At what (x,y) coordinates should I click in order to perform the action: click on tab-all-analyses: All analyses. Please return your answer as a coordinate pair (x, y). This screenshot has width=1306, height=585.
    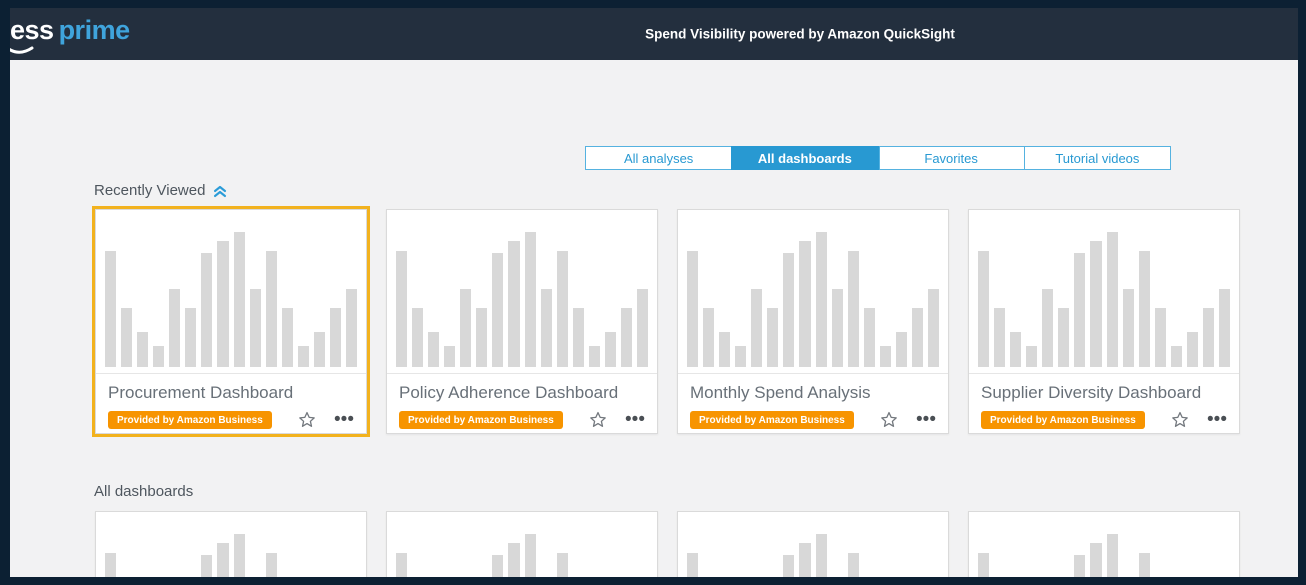
    Looking at the image, I should click on (659, 158).